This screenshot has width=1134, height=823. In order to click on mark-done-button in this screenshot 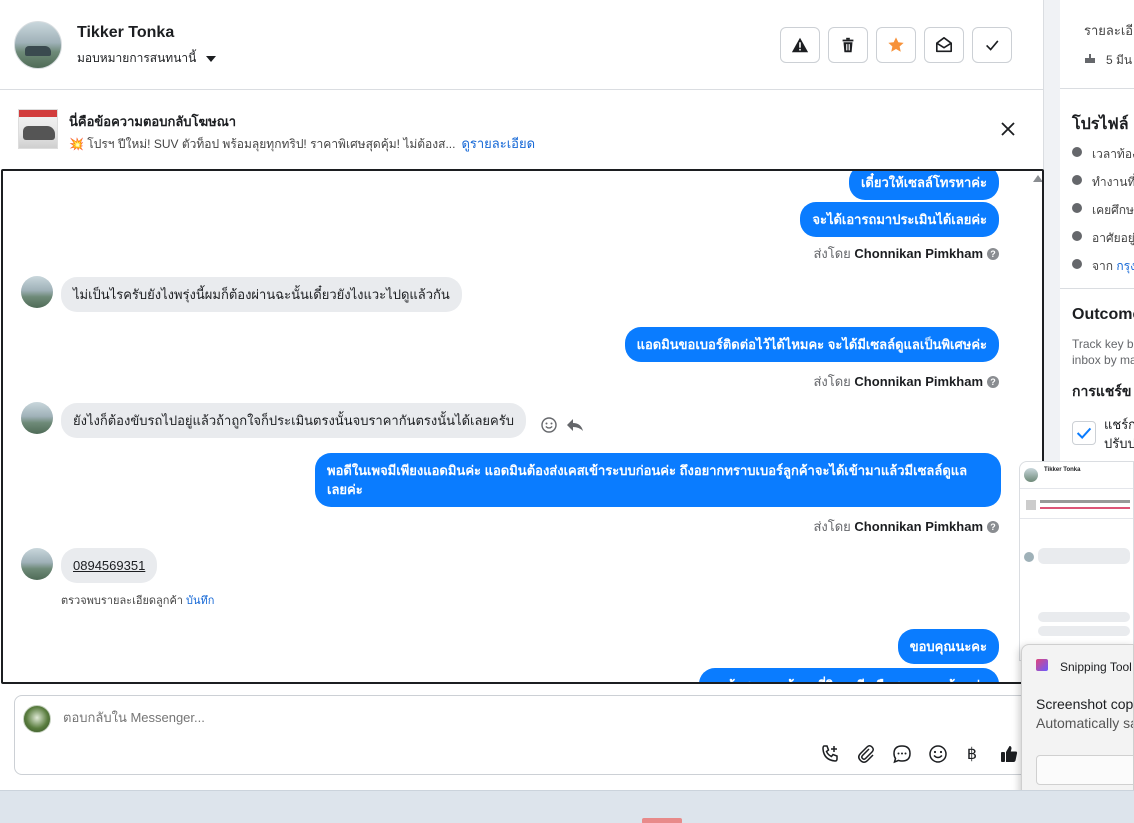, I will do `click(992, 45)`.